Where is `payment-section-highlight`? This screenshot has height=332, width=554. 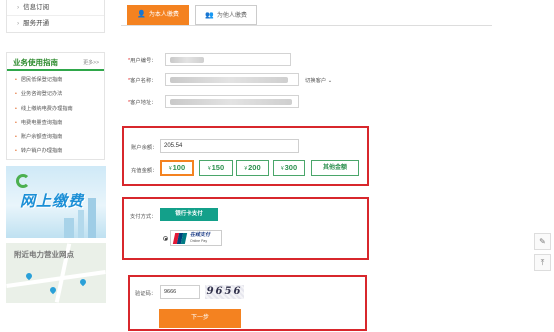
payment-section-highlight is located at coordinates (245, 228).